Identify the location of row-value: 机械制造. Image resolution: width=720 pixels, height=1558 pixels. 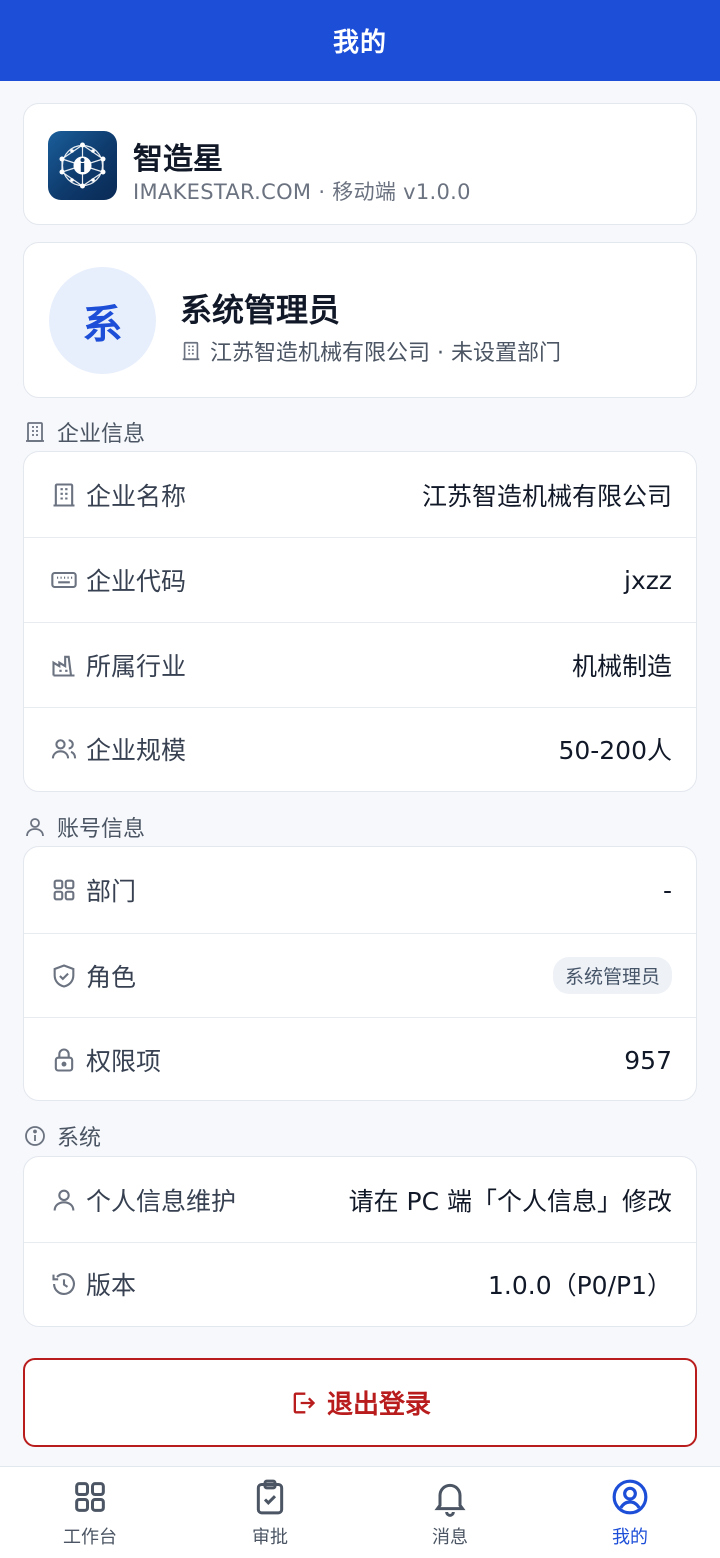
(621, 666).